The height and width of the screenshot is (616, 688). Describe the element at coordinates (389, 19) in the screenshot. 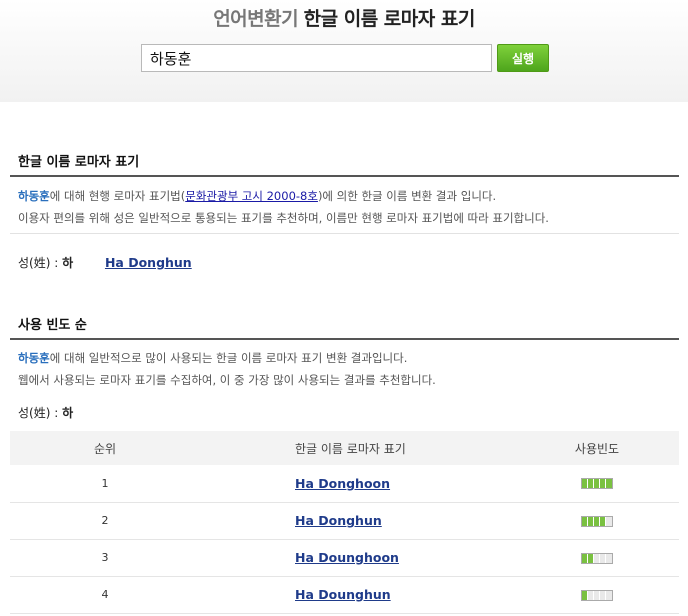

I see `title-strong: 한글 이름 로마자 표기` at that location.